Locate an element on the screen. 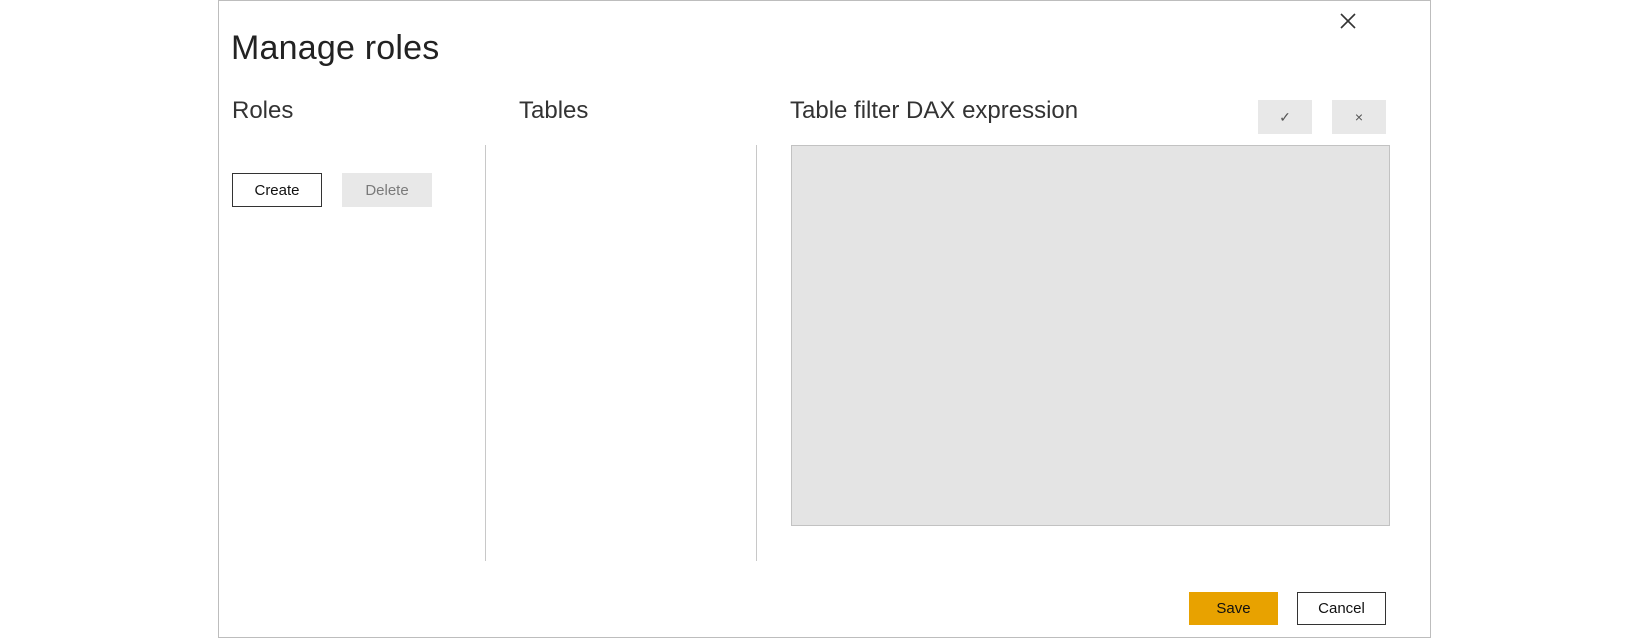 The height and width of the screenshot is (639, 1650). dialog-title: Manage roles is located at coordinates (335, 48).